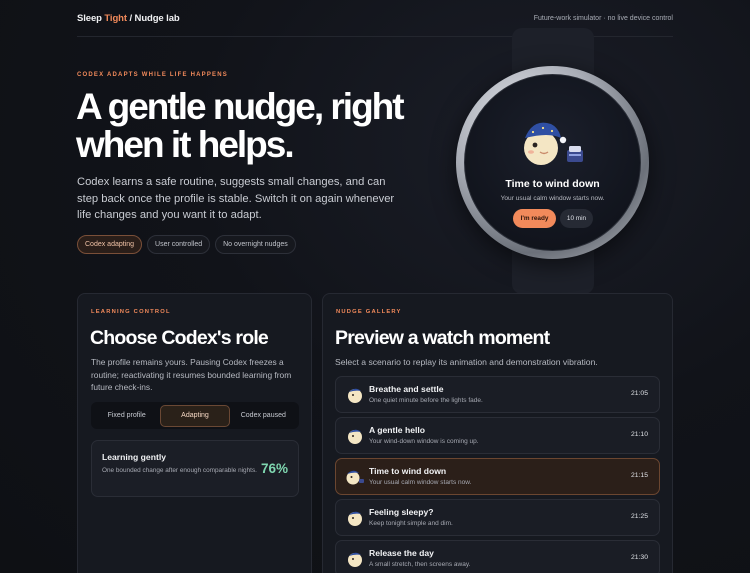 The width and height of the screenshot is (750, 573). Describe the element at coordinates (442, 338) in the screenshot. I see `gallery-title: Preview a watch moment` at that location.